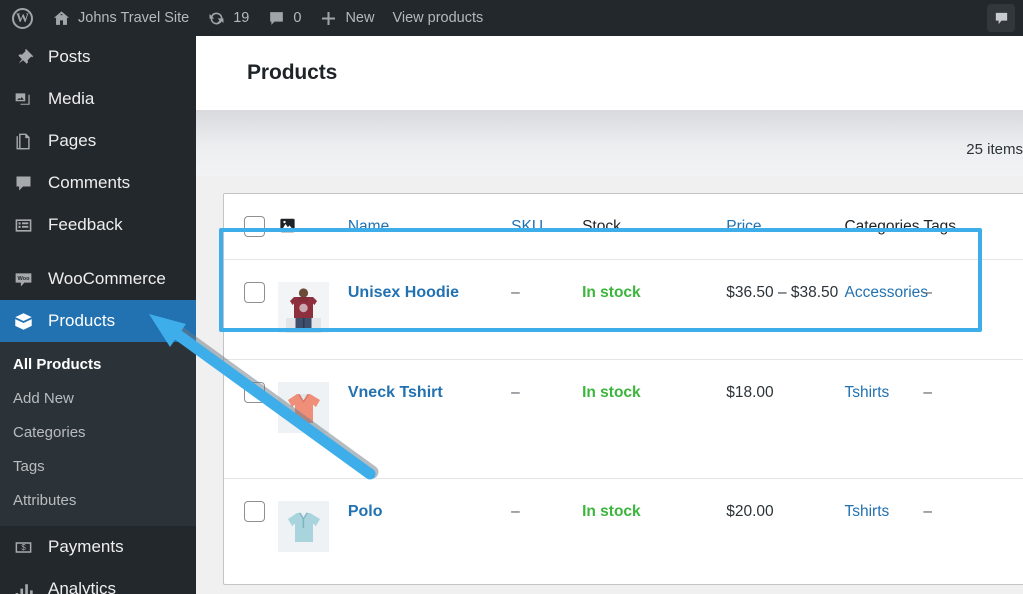 Image resolution: width=1023 pixels, height=594 pixels. What do you see at coordinates (98, 141) in the screenshot?
I see `sidebar-item-pages: Pages` at bounding box center [98, 141].